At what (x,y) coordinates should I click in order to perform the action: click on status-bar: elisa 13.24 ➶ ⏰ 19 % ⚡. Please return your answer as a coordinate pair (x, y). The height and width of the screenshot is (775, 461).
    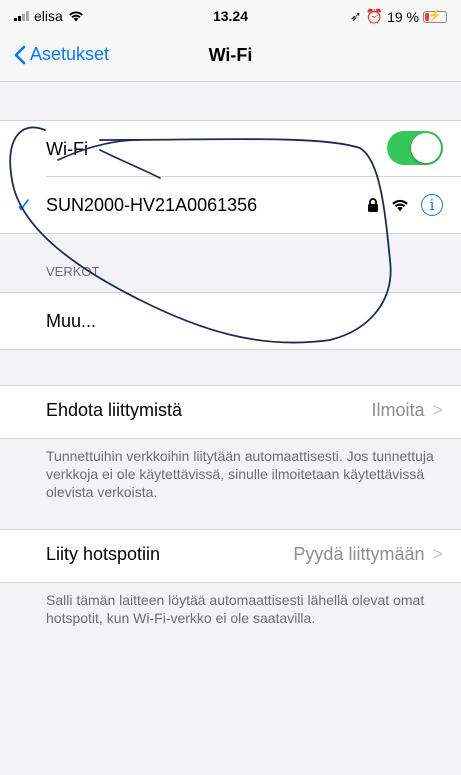
    Looking at the image, I should click on (230, 17).